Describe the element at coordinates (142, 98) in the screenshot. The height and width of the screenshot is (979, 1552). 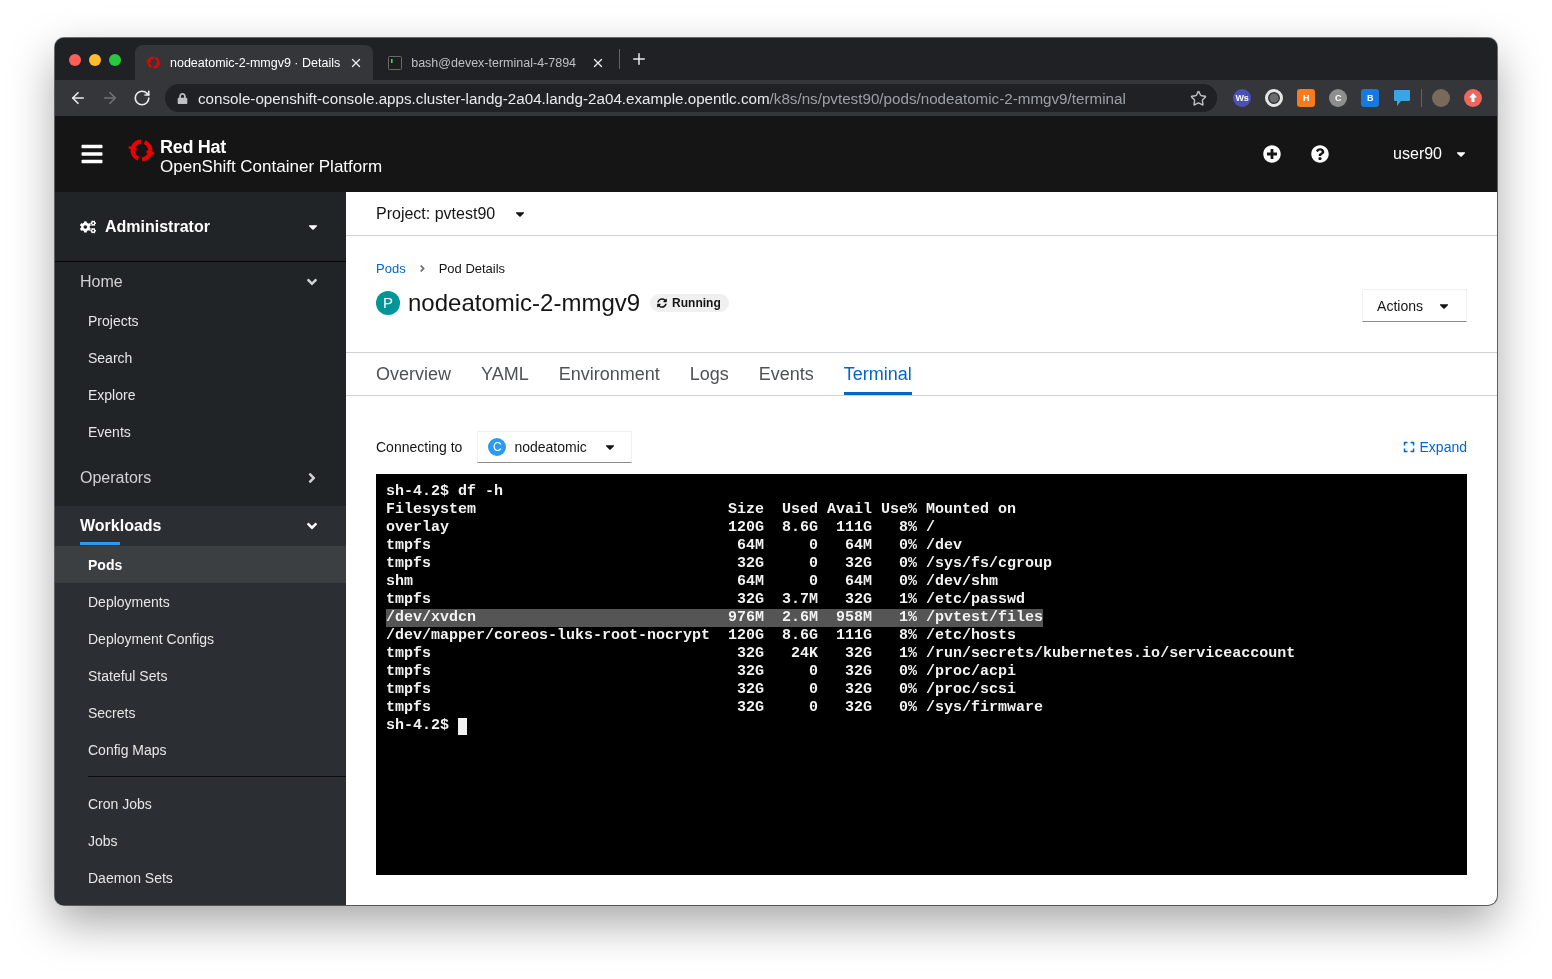
I see `reload-icon` at that location.